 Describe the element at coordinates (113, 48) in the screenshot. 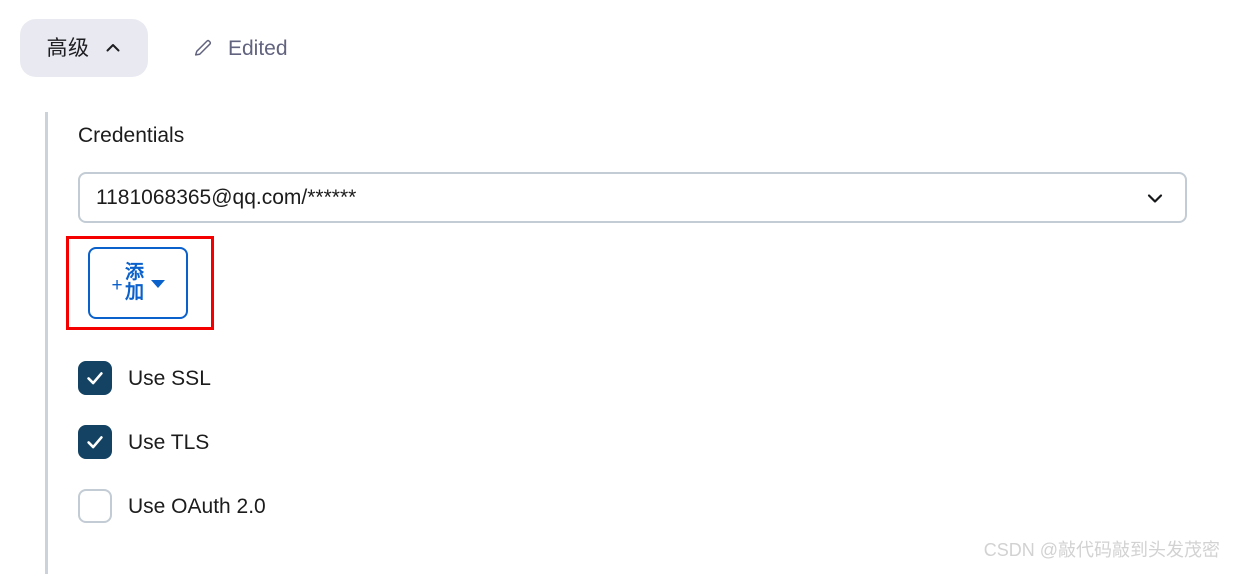

I see `chevron-up-icon` at that location.